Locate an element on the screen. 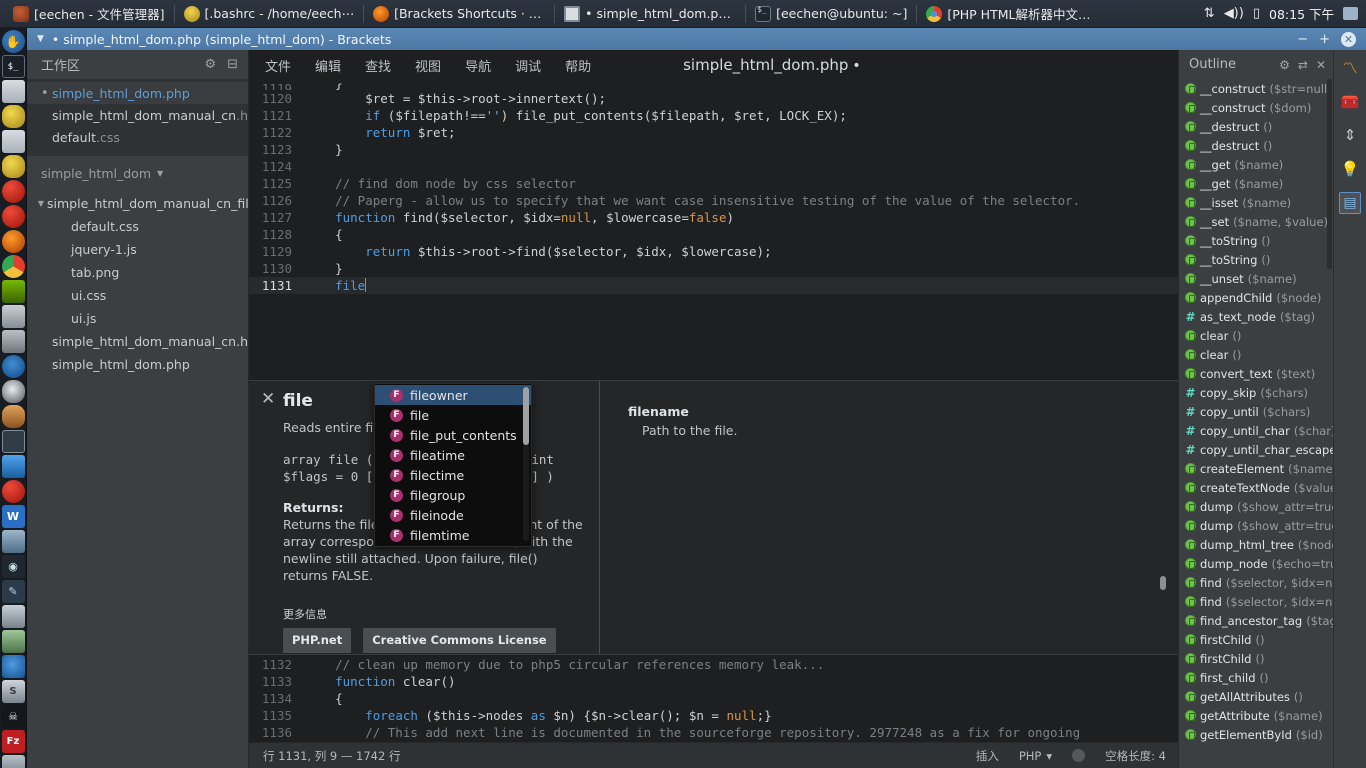 This screenshot has width=1366, height=768. outline-item: __destruct() is located at coordinates (1256, 126).